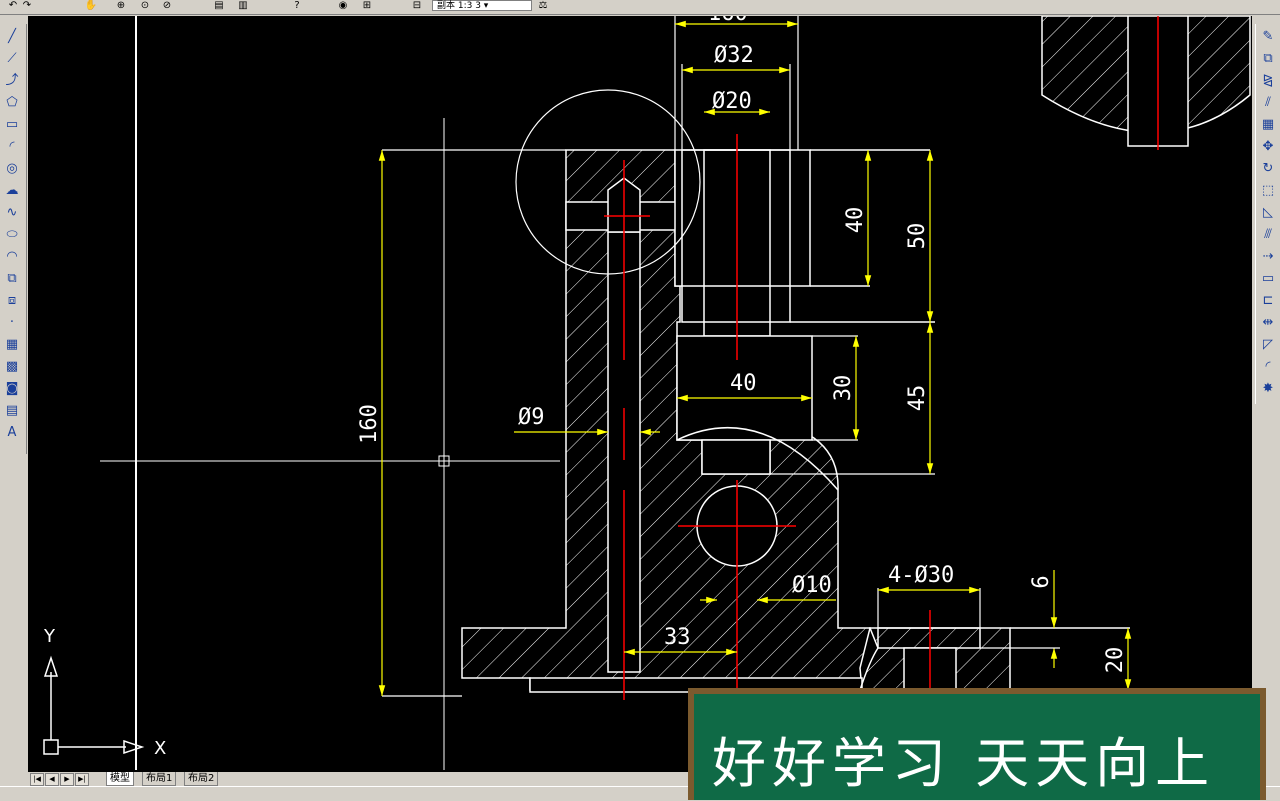  What do you see at coordinates (482, 5) in the screenshot?
I see `scale-dropdown: 副本 1:3 3 ▾` at bounding box center [482, 5].